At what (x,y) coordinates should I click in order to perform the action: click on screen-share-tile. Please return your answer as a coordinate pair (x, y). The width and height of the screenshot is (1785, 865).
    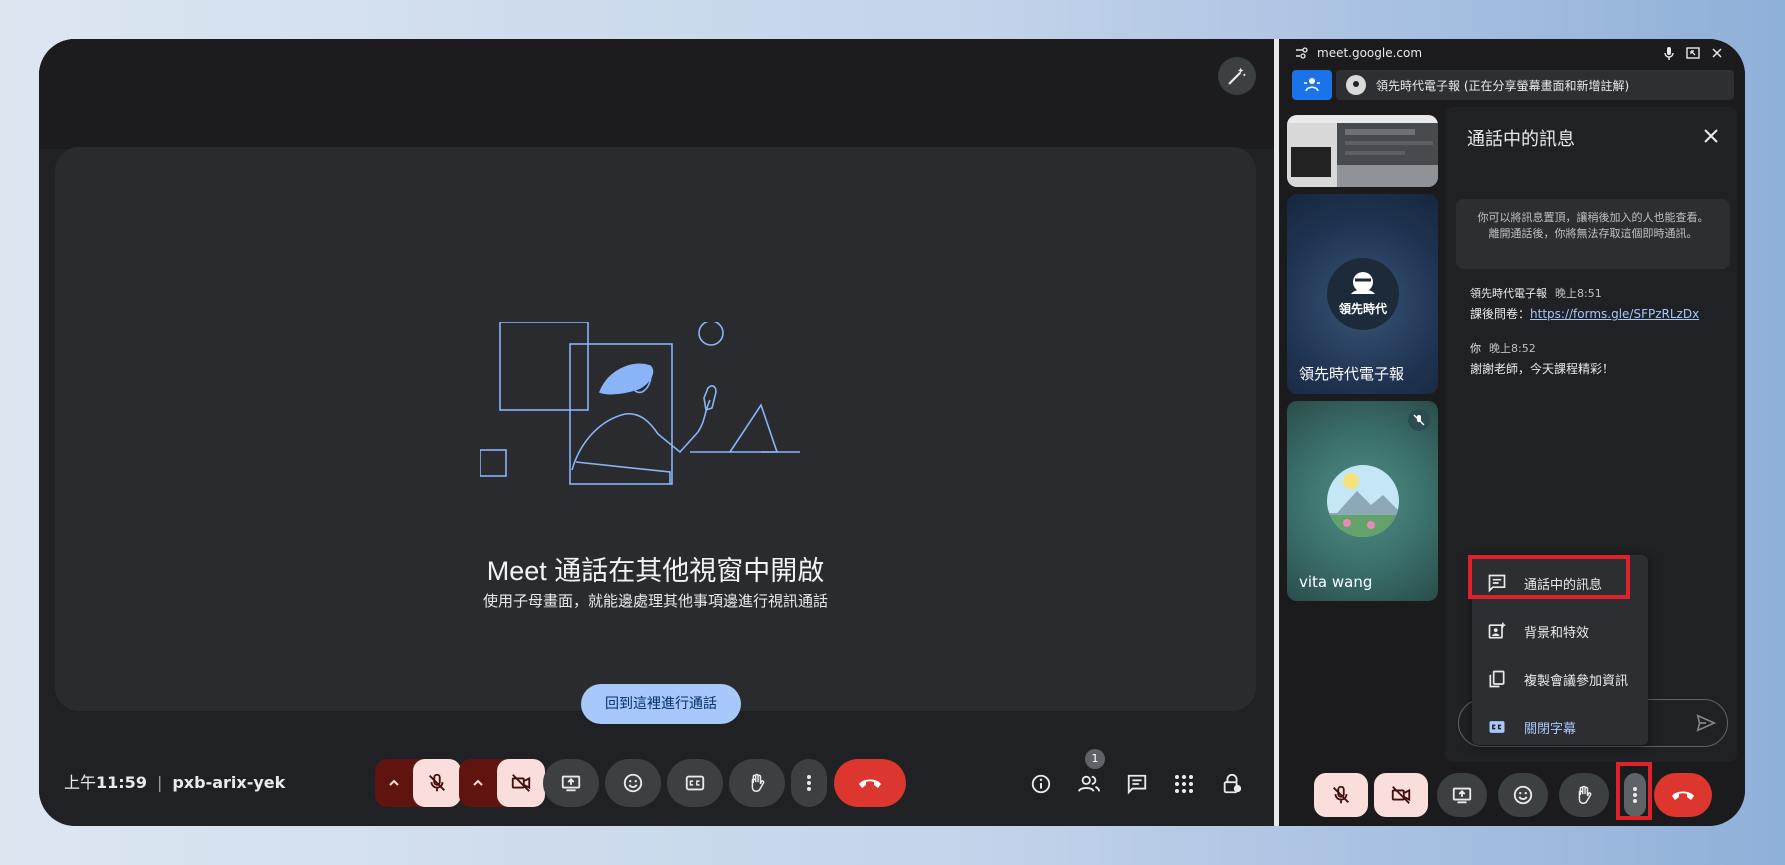
    Looking at the image, I should click on (1362, 151).